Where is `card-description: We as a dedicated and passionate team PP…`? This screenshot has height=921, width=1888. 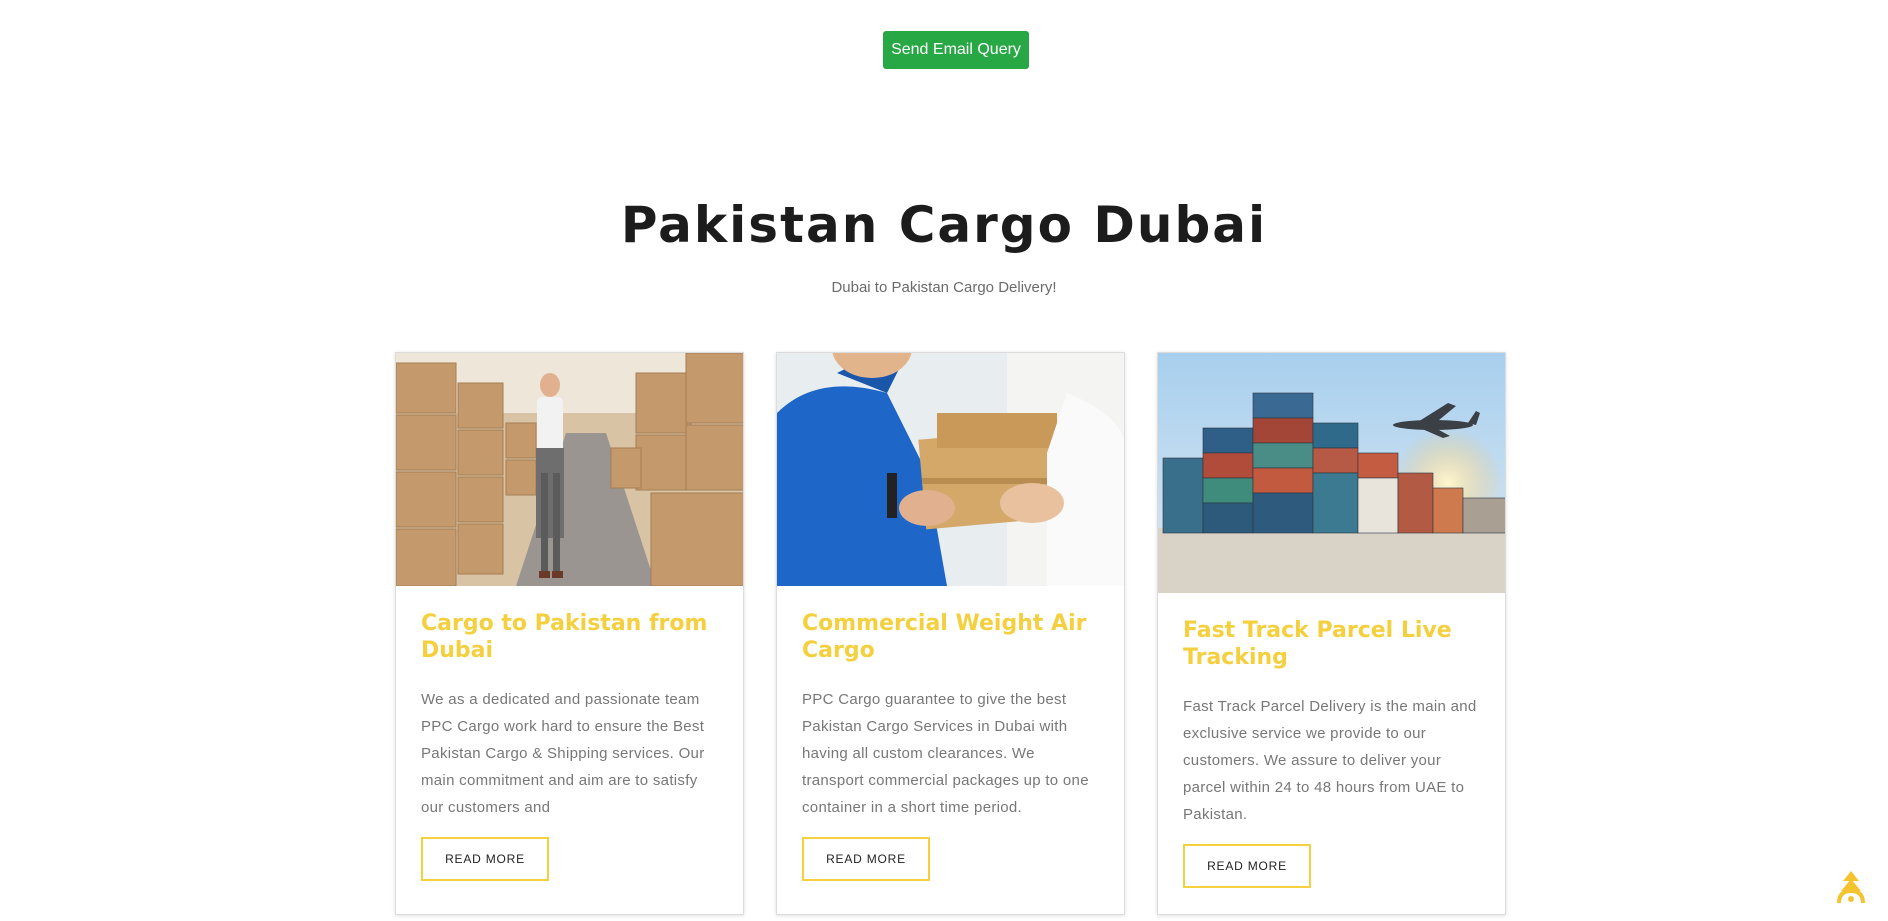 card-description: We as a dedicated and passionate team PP… is located at coordinates (563, 753).